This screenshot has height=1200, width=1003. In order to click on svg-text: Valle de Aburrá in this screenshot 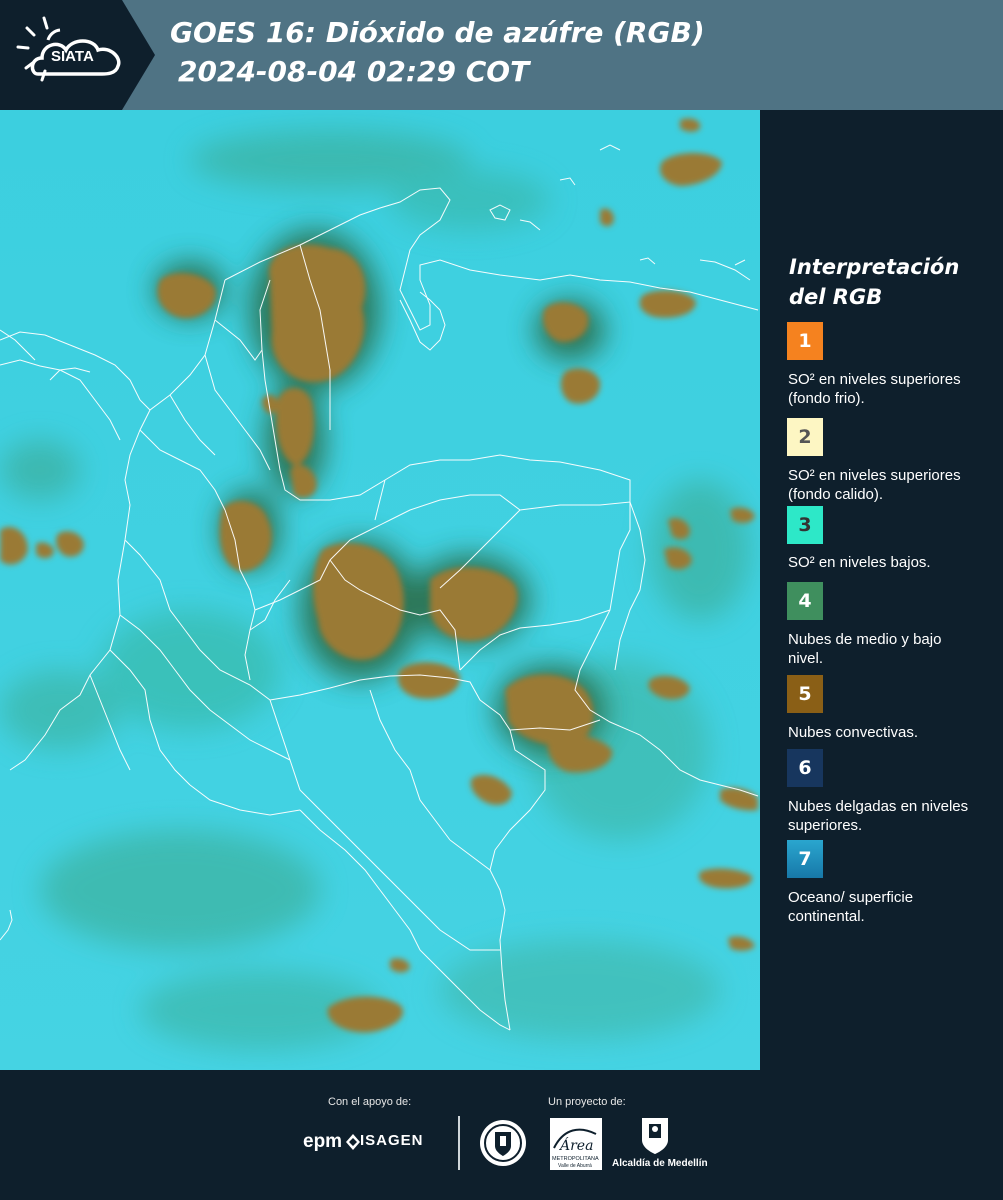, I will do `click(575, 1166)`.